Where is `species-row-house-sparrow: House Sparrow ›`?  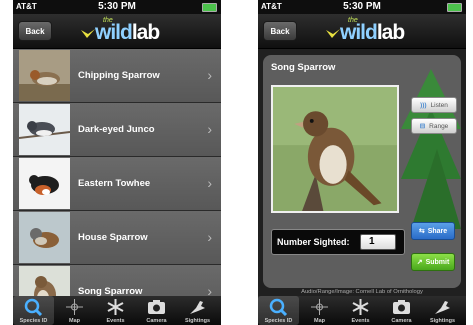
species-row-house-sparrow: House Sparrow › is located at coordinates (117, 238).